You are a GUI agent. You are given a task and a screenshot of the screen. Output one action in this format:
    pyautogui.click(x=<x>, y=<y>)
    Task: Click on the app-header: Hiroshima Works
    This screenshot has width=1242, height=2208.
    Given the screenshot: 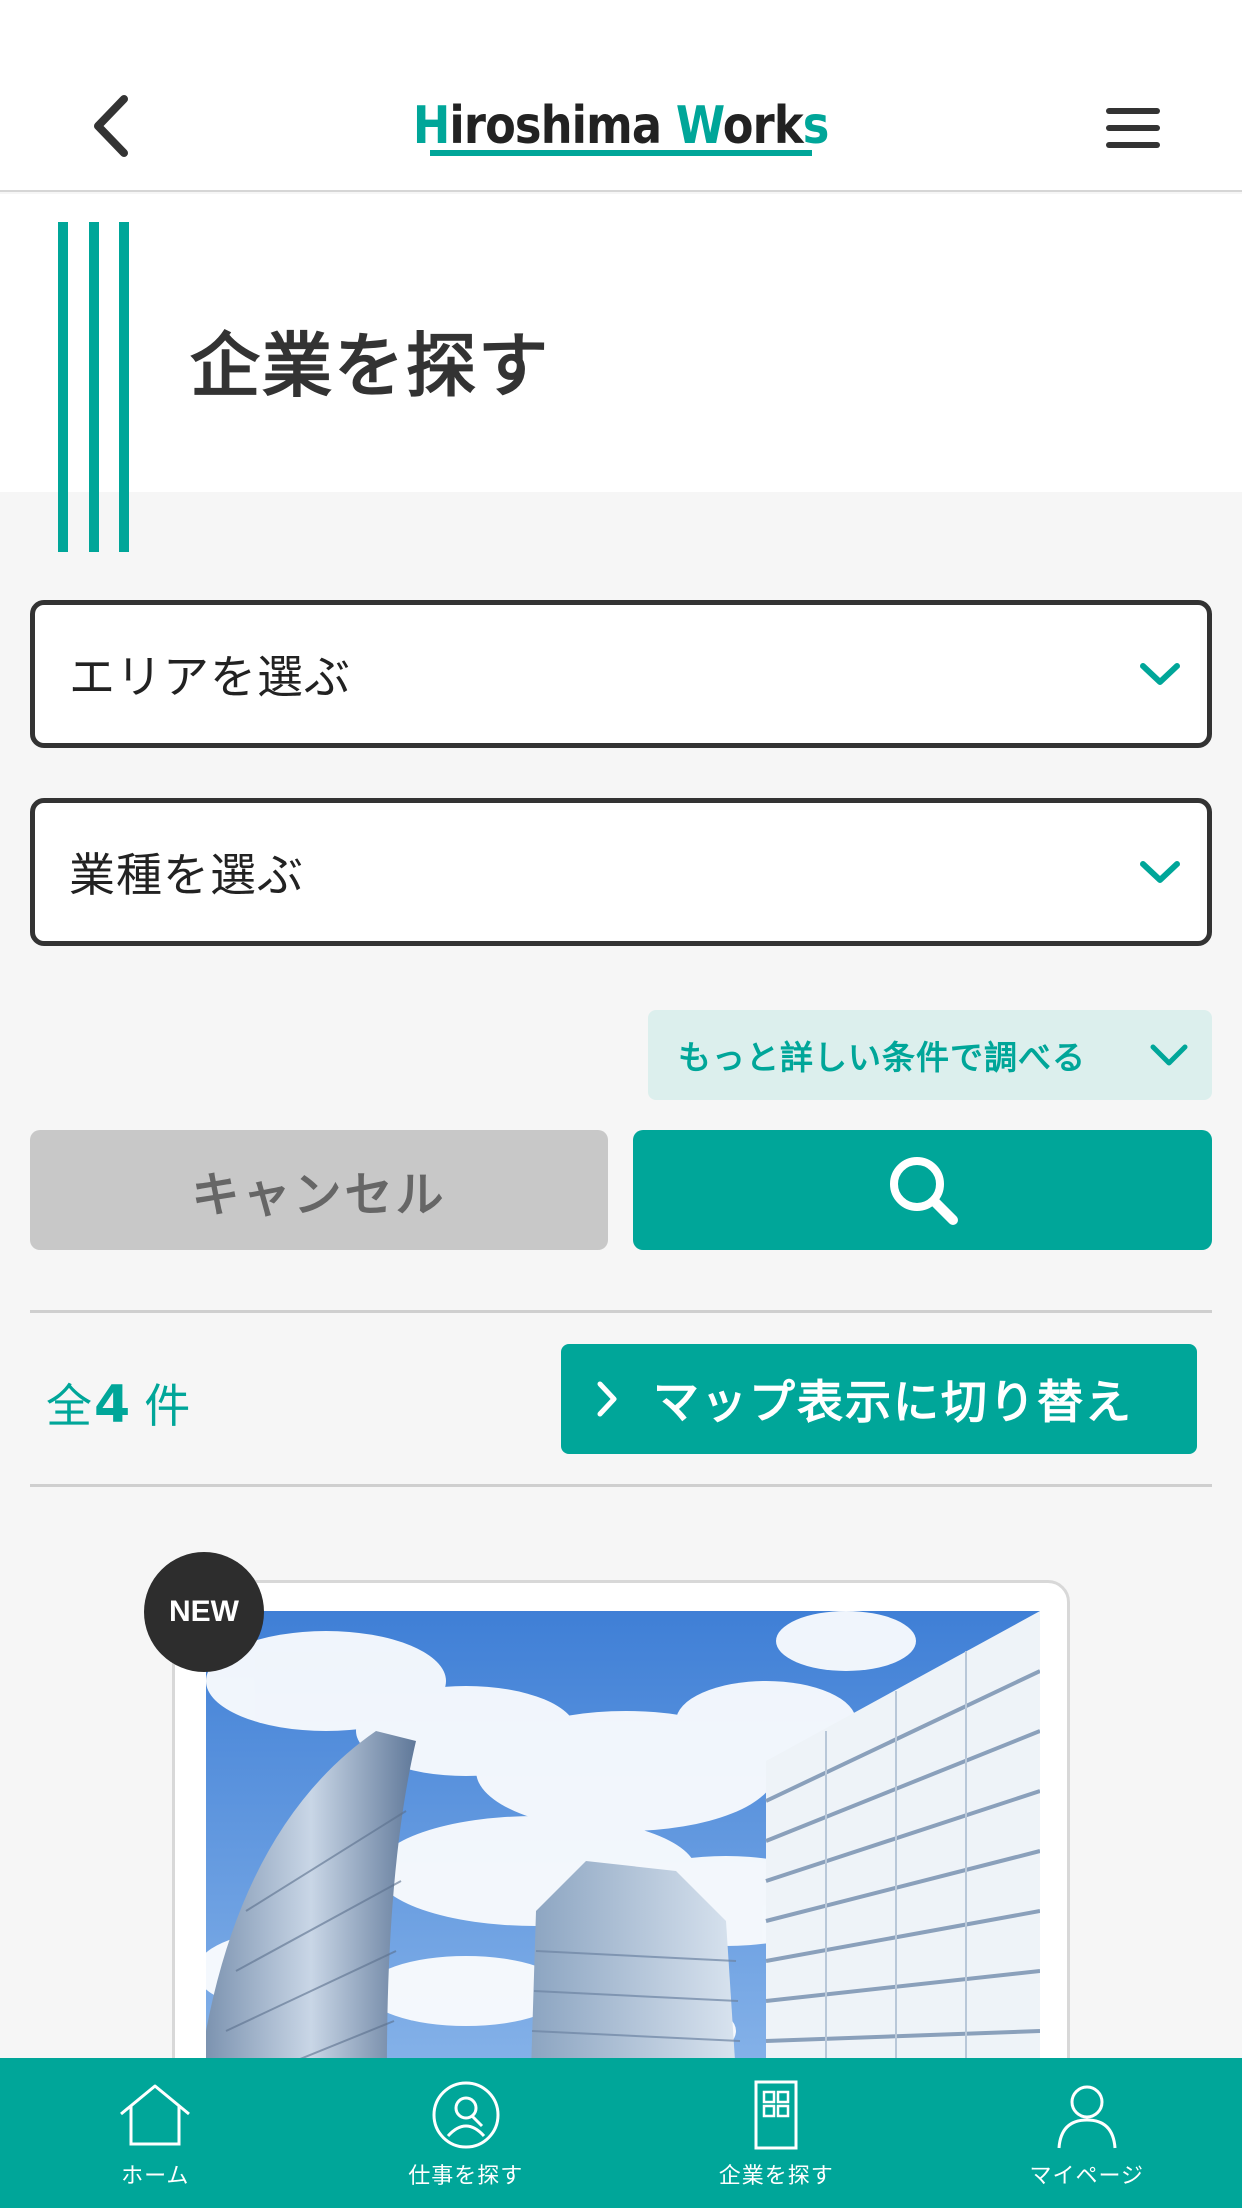 What is the action you would take?
    pyautogui.click(x=621, y=96)
    